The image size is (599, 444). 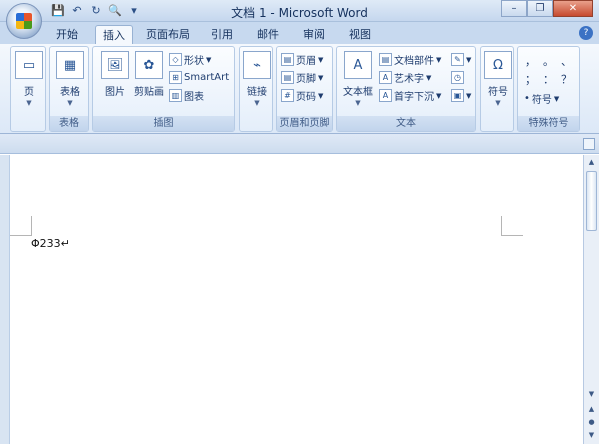 I want to click on wordart-button: A 艺术字 ▼, so click(x=405, y=77).